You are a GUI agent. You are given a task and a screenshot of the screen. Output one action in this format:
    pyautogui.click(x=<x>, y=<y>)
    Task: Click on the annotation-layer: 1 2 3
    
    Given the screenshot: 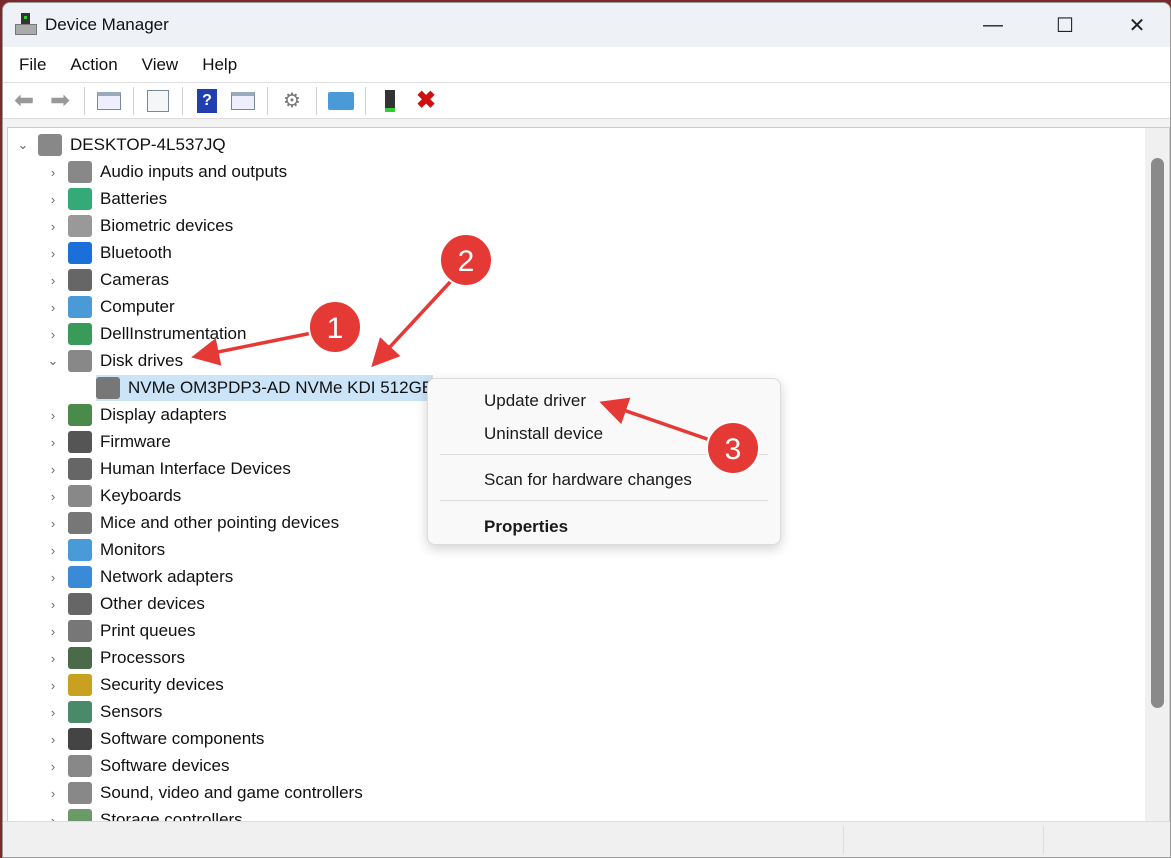 What is the action you would take?
    pyautogui.click(x=475, y=354)
    